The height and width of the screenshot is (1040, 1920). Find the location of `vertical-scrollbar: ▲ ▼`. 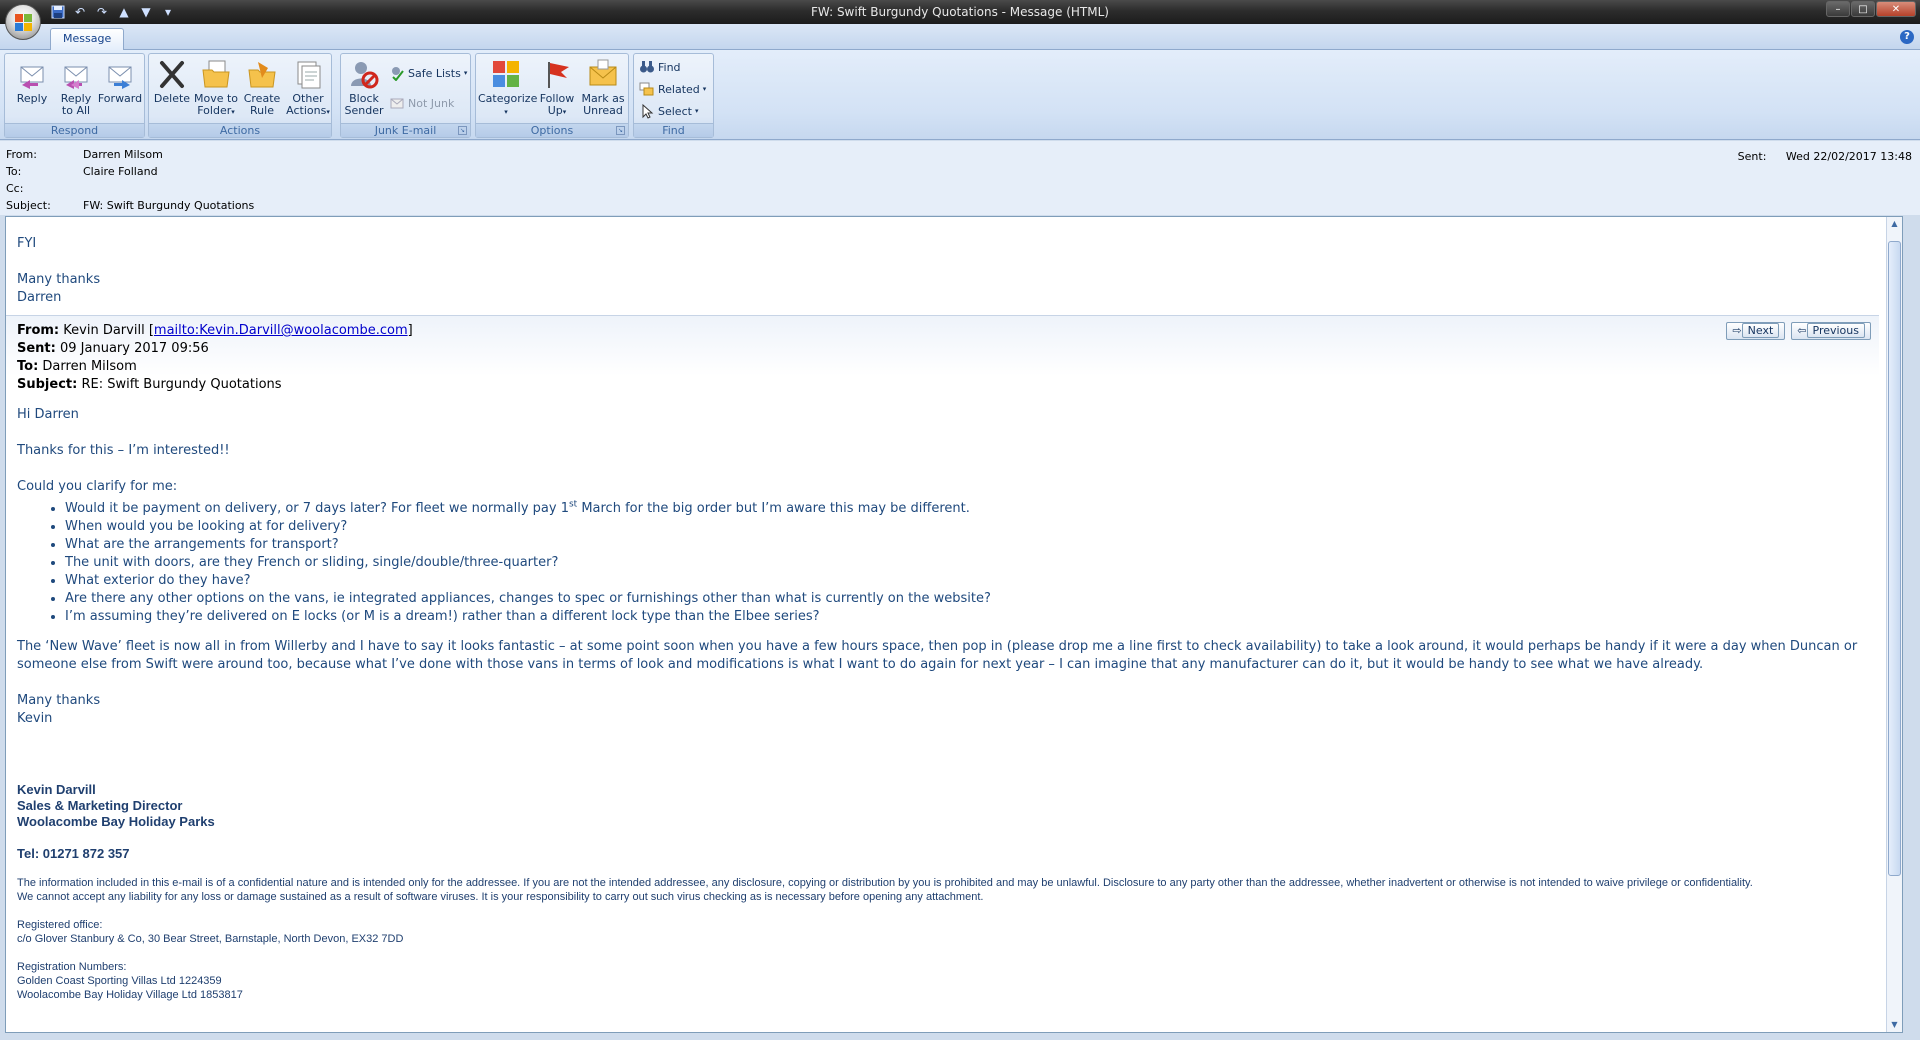

vertical-scrollbar: ▲ ▼ is located at coordinates (1894, 624).